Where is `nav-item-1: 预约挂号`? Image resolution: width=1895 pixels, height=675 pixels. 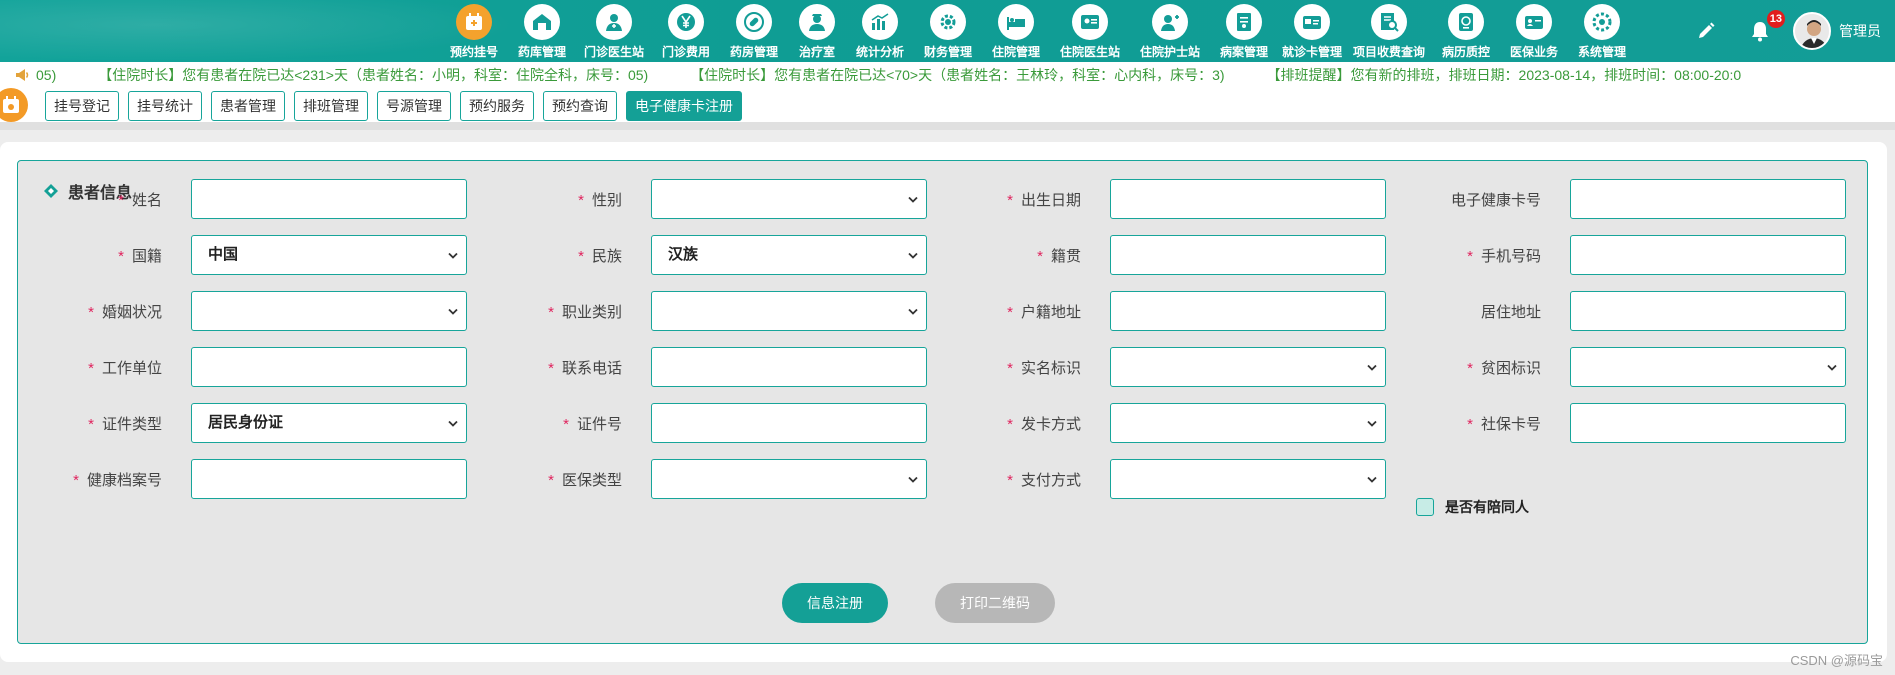
nav-item-1: 预约挂号 is located at coordinates (474, 31).